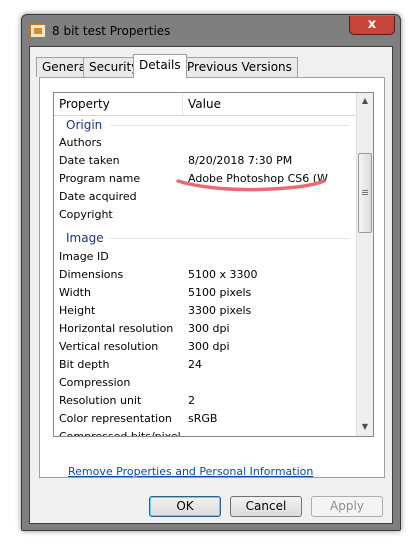 The image size is (408, 549). I want to click on ok-button: OK, so click(185, 506).